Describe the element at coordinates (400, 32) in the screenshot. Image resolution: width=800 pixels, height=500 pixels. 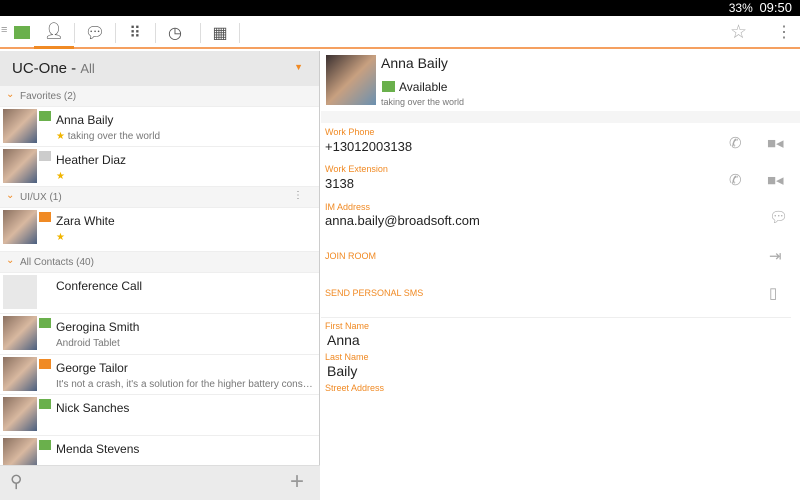
I see `toolbar: ≡ 👤︎ 💬︎ ⠿ ◷ ▦ ☆ ⋮` at that location.